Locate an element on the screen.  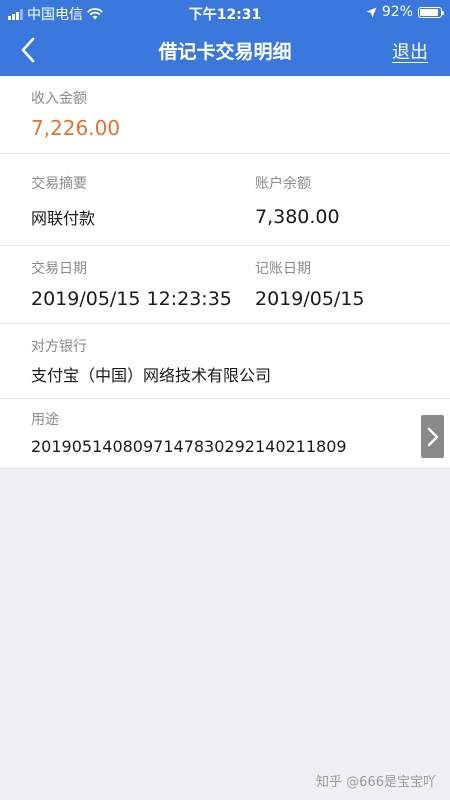
date-section: 交易日期 2019/05/15 12:23:35 记账日期 2019/05/15 is located at coordinates (225, 285).